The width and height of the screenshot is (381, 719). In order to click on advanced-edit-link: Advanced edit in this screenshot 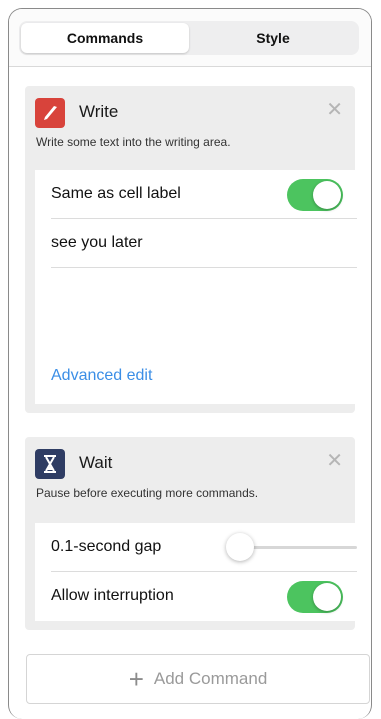, I will do `click(101, 376)`.